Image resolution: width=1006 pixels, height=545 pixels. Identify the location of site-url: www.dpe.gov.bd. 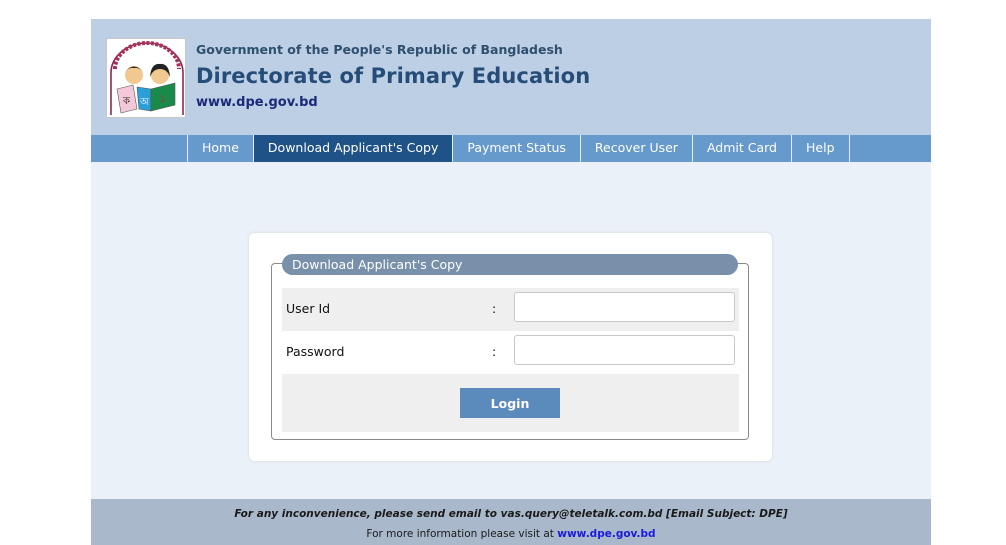
(257, 102).